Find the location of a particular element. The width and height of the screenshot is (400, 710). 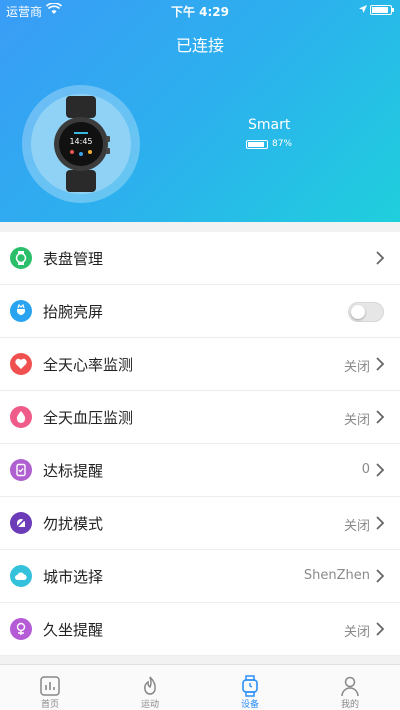

tab-label: 运动 is located at coordinates (149, 705).